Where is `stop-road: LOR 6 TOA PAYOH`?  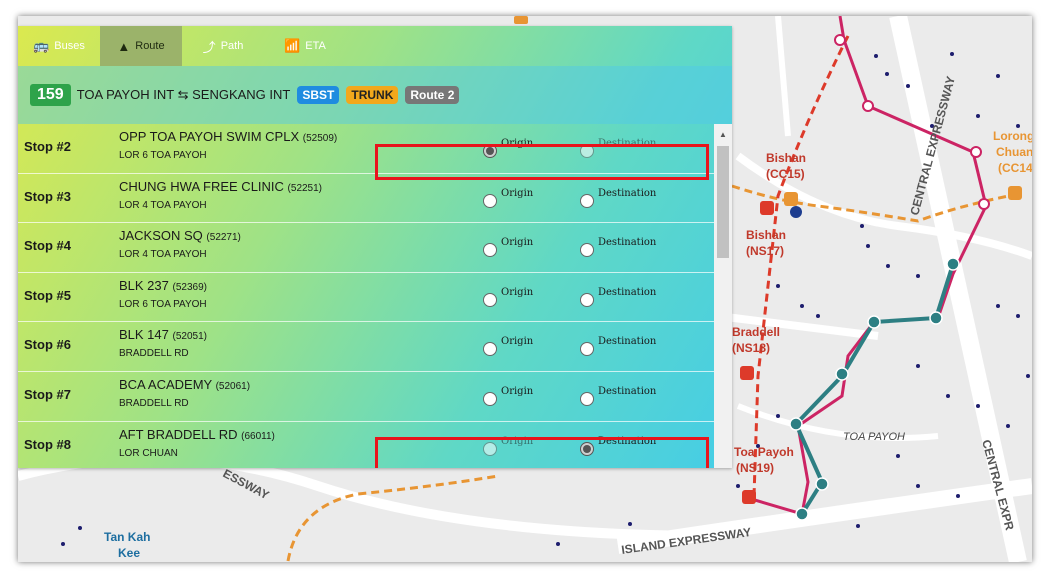 stop-road: LOR 6 TOA PAYOH is located at coordinates (163, 155).